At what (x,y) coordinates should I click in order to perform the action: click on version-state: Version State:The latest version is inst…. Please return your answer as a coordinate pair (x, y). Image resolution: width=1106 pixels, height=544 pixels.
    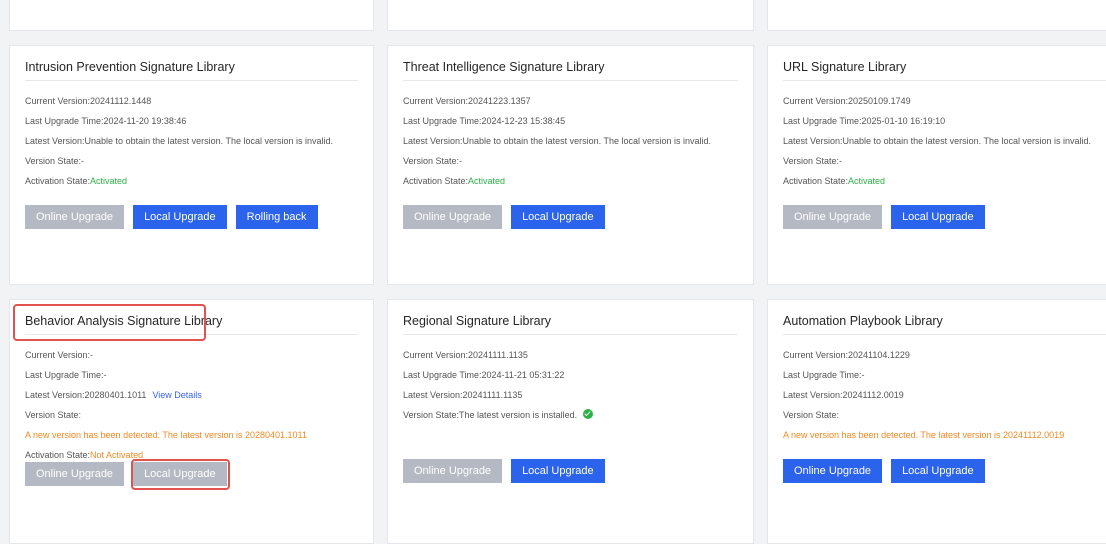
    Looking at the image, I should click on (498, 415).